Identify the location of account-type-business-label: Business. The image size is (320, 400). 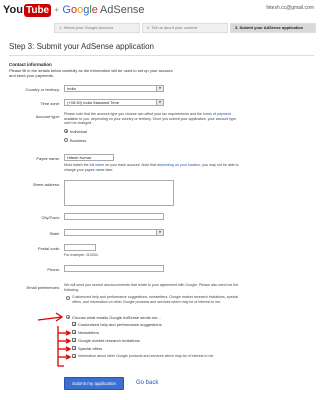
(78, 140).